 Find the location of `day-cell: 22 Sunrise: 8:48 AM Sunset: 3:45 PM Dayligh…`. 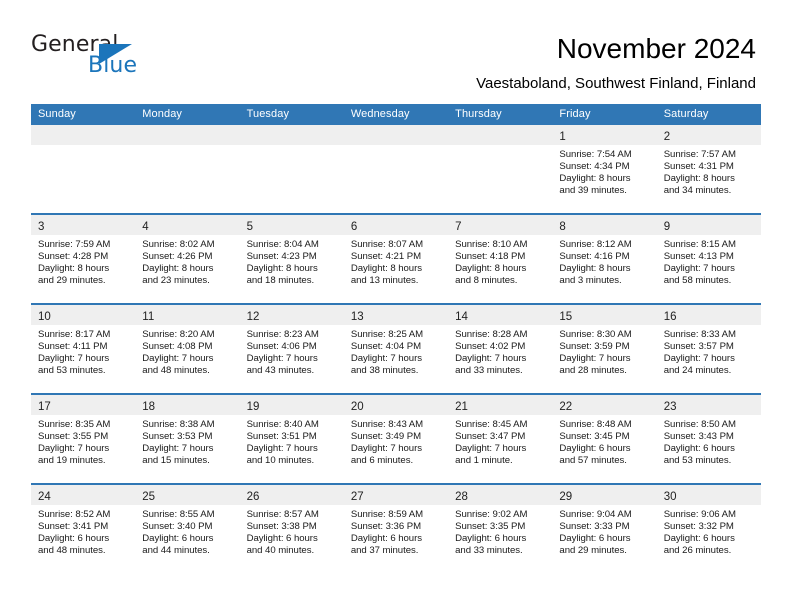

day-cell: 22 Sunrise: 8:48 AM Sunset: 3:45 PM Dayligh… is located at coordinates (604, 439).